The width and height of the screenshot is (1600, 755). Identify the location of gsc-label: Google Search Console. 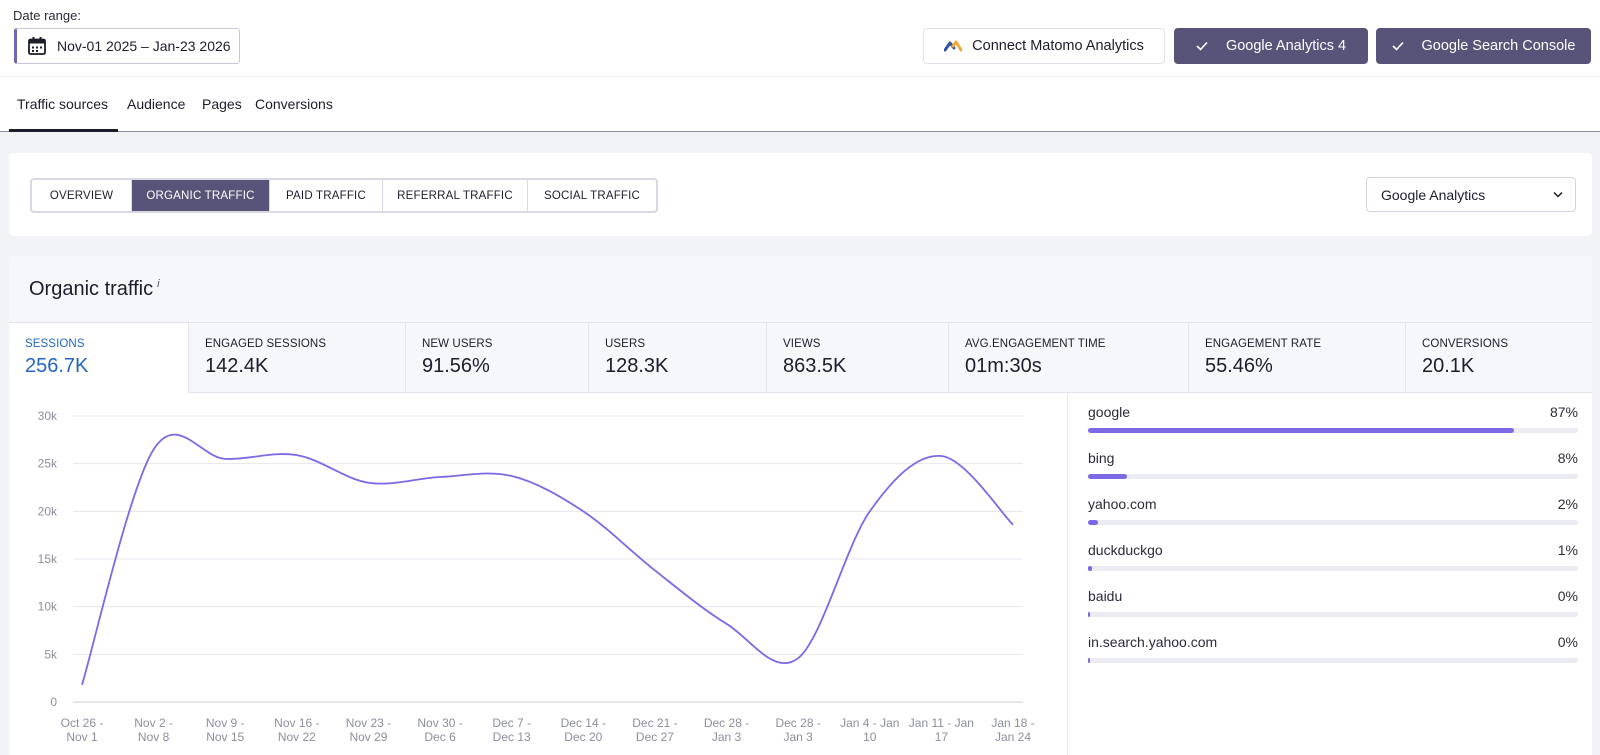
(1498, 46).